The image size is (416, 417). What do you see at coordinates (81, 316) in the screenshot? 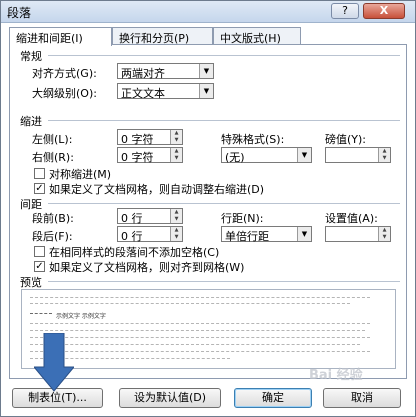
I see `preview-sample-text: 示例文字 示例文字` at bounding box center [81, 316].